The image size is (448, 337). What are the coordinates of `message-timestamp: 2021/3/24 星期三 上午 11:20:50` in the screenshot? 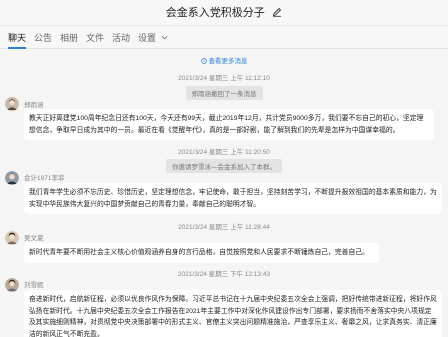 It's located at (224, 152).